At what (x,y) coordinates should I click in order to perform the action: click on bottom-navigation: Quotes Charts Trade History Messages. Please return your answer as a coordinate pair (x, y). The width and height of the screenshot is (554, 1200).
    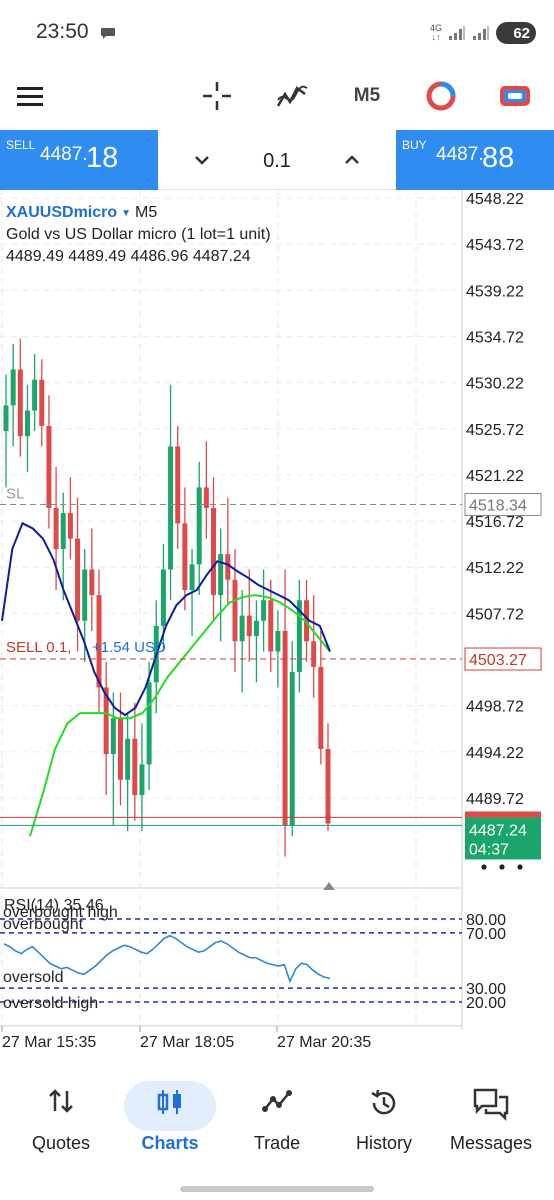
    Looking at the image, I should click on (277, 1125).